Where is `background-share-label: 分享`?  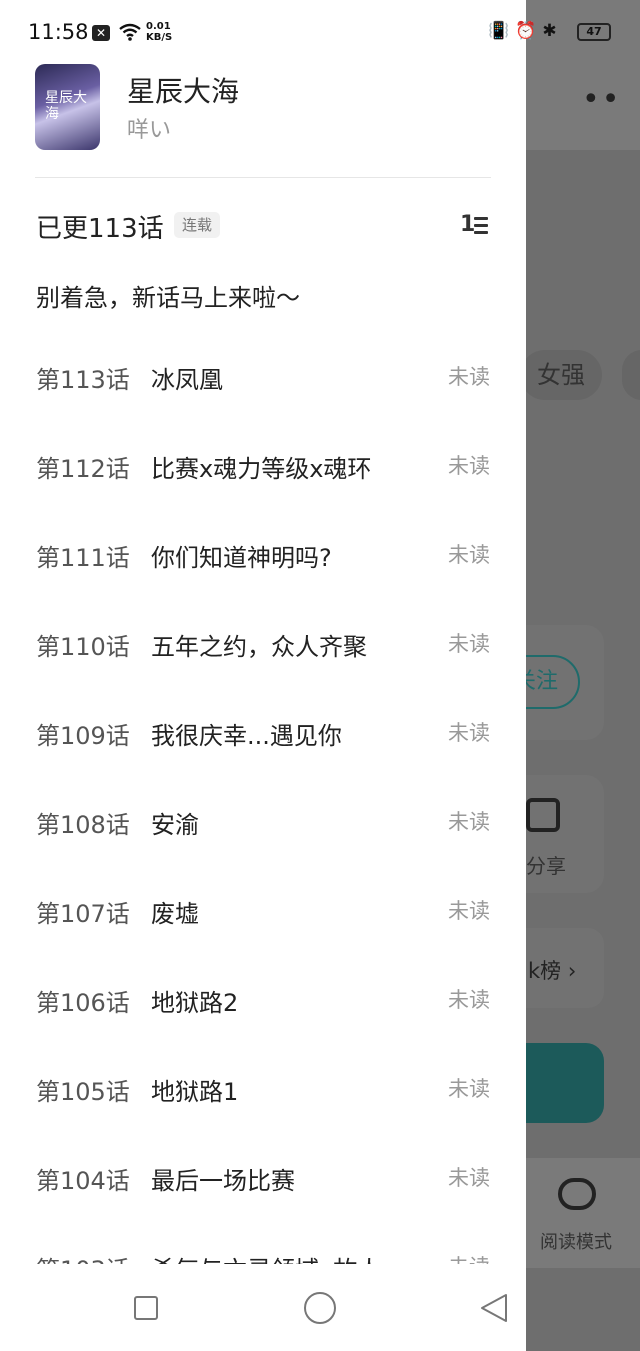 background-share-label: 分享 is located at coordinates (546, 866).